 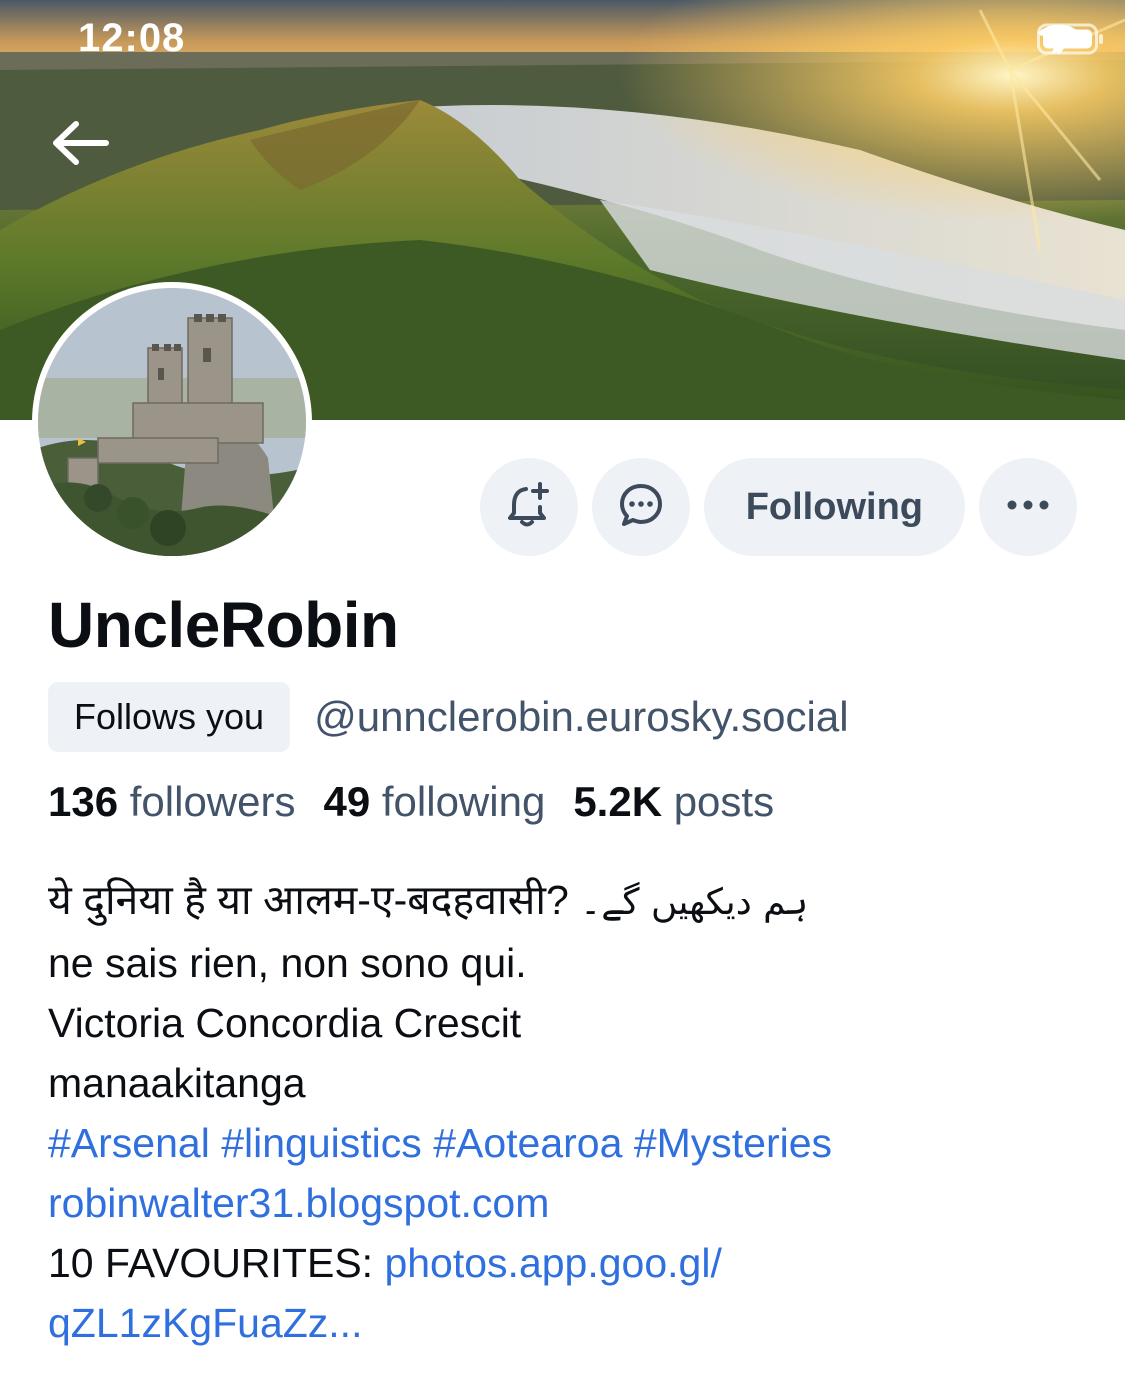 I want to click on ellipsis-icon, so click(x=1028, y=507).